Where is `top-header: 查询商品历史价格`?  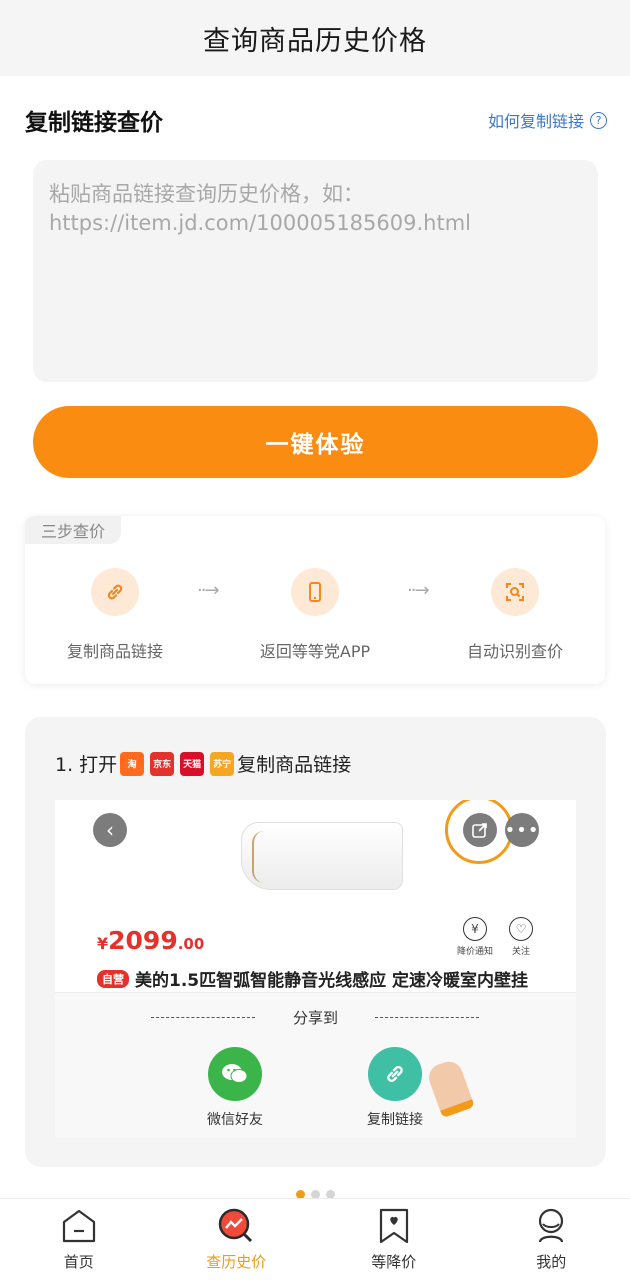
top-header: 查询商品历史价格 is located at coordinates (315, 38).